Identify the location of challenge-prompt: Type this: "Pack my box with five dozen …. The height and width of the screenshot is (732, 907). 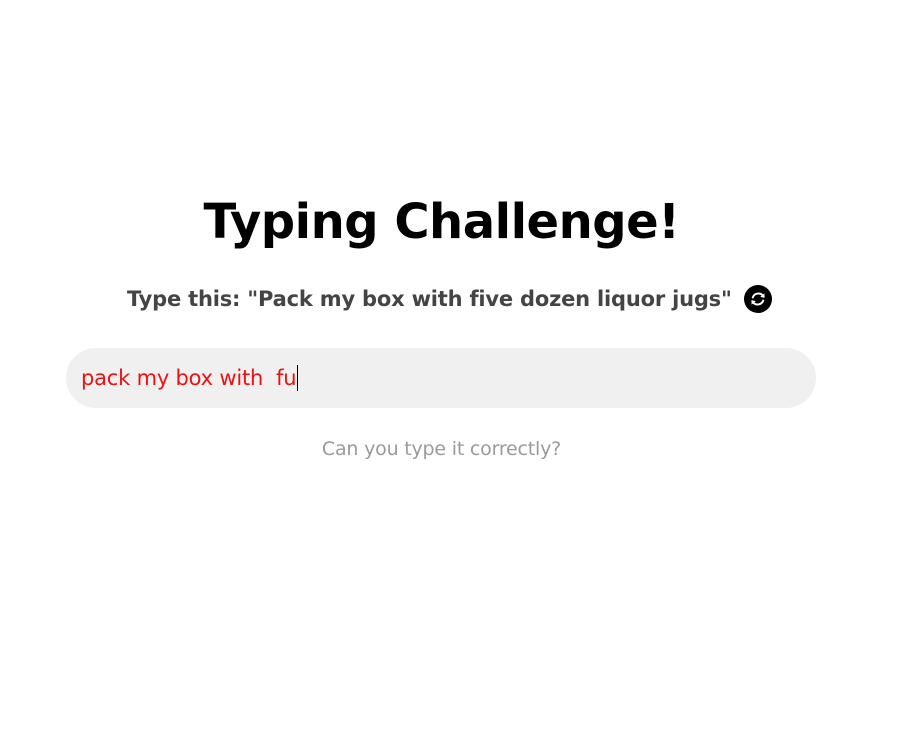
(449, 299).